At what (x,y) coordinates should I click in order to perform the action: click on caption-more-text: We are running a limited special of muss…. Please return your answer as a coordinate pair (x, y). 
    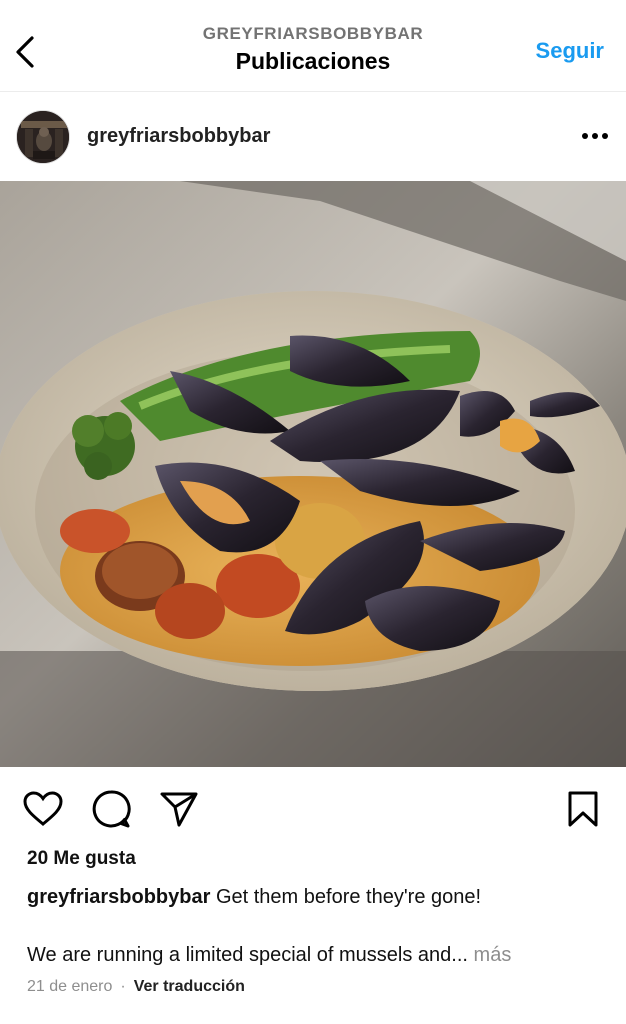
    Looking at the image, I should click on (247, 955).